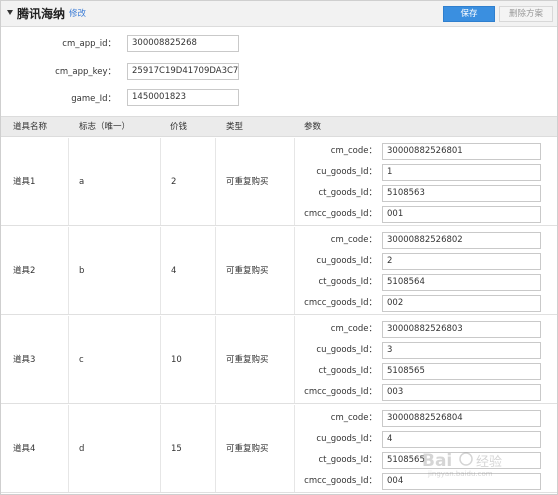 This screenshot has height=495, width=558. I want to click on game-id-label: game_Id：, so click(93, 99).